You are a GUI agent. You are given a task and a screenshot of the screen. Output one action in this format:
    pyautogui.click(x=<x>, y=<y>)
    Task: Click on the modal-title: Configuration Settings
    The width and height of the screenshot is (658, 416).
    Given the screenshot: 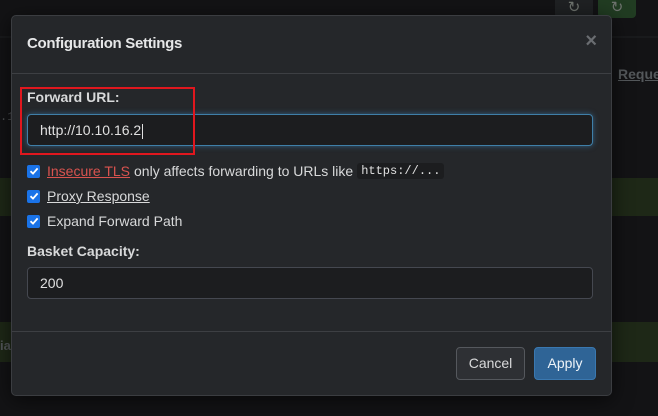 What is the action you would take?
    pyautogui.click(x=105, y=43)
    